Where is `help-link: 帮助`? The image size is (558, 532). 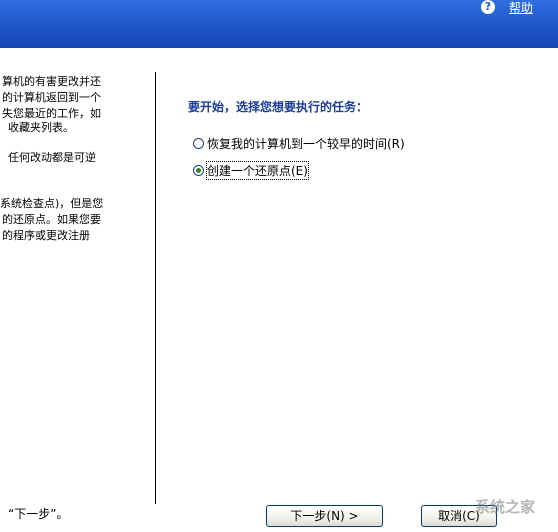
help-link: 帮助 is located at coordinates (521, 8).